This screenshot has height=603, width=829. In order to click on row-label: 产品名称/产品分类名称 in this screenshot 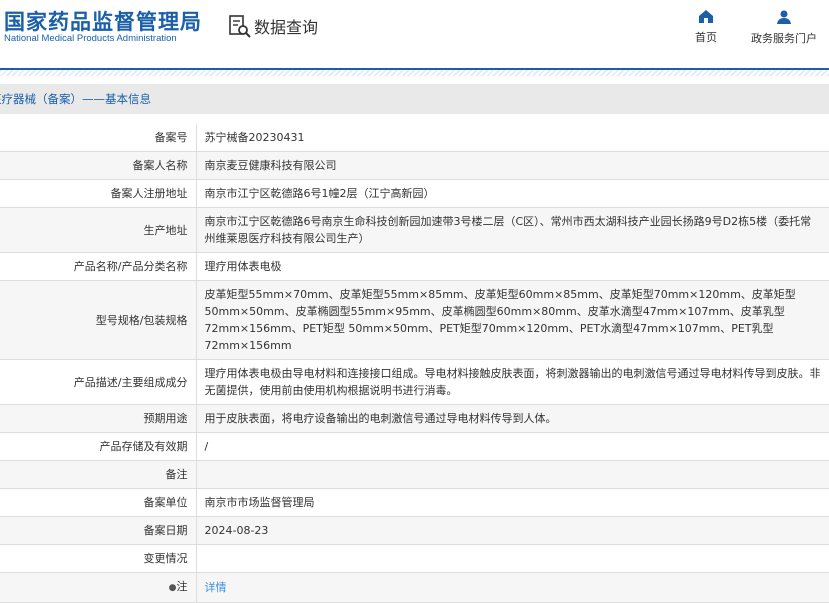, I will do `click(98, 266)`.